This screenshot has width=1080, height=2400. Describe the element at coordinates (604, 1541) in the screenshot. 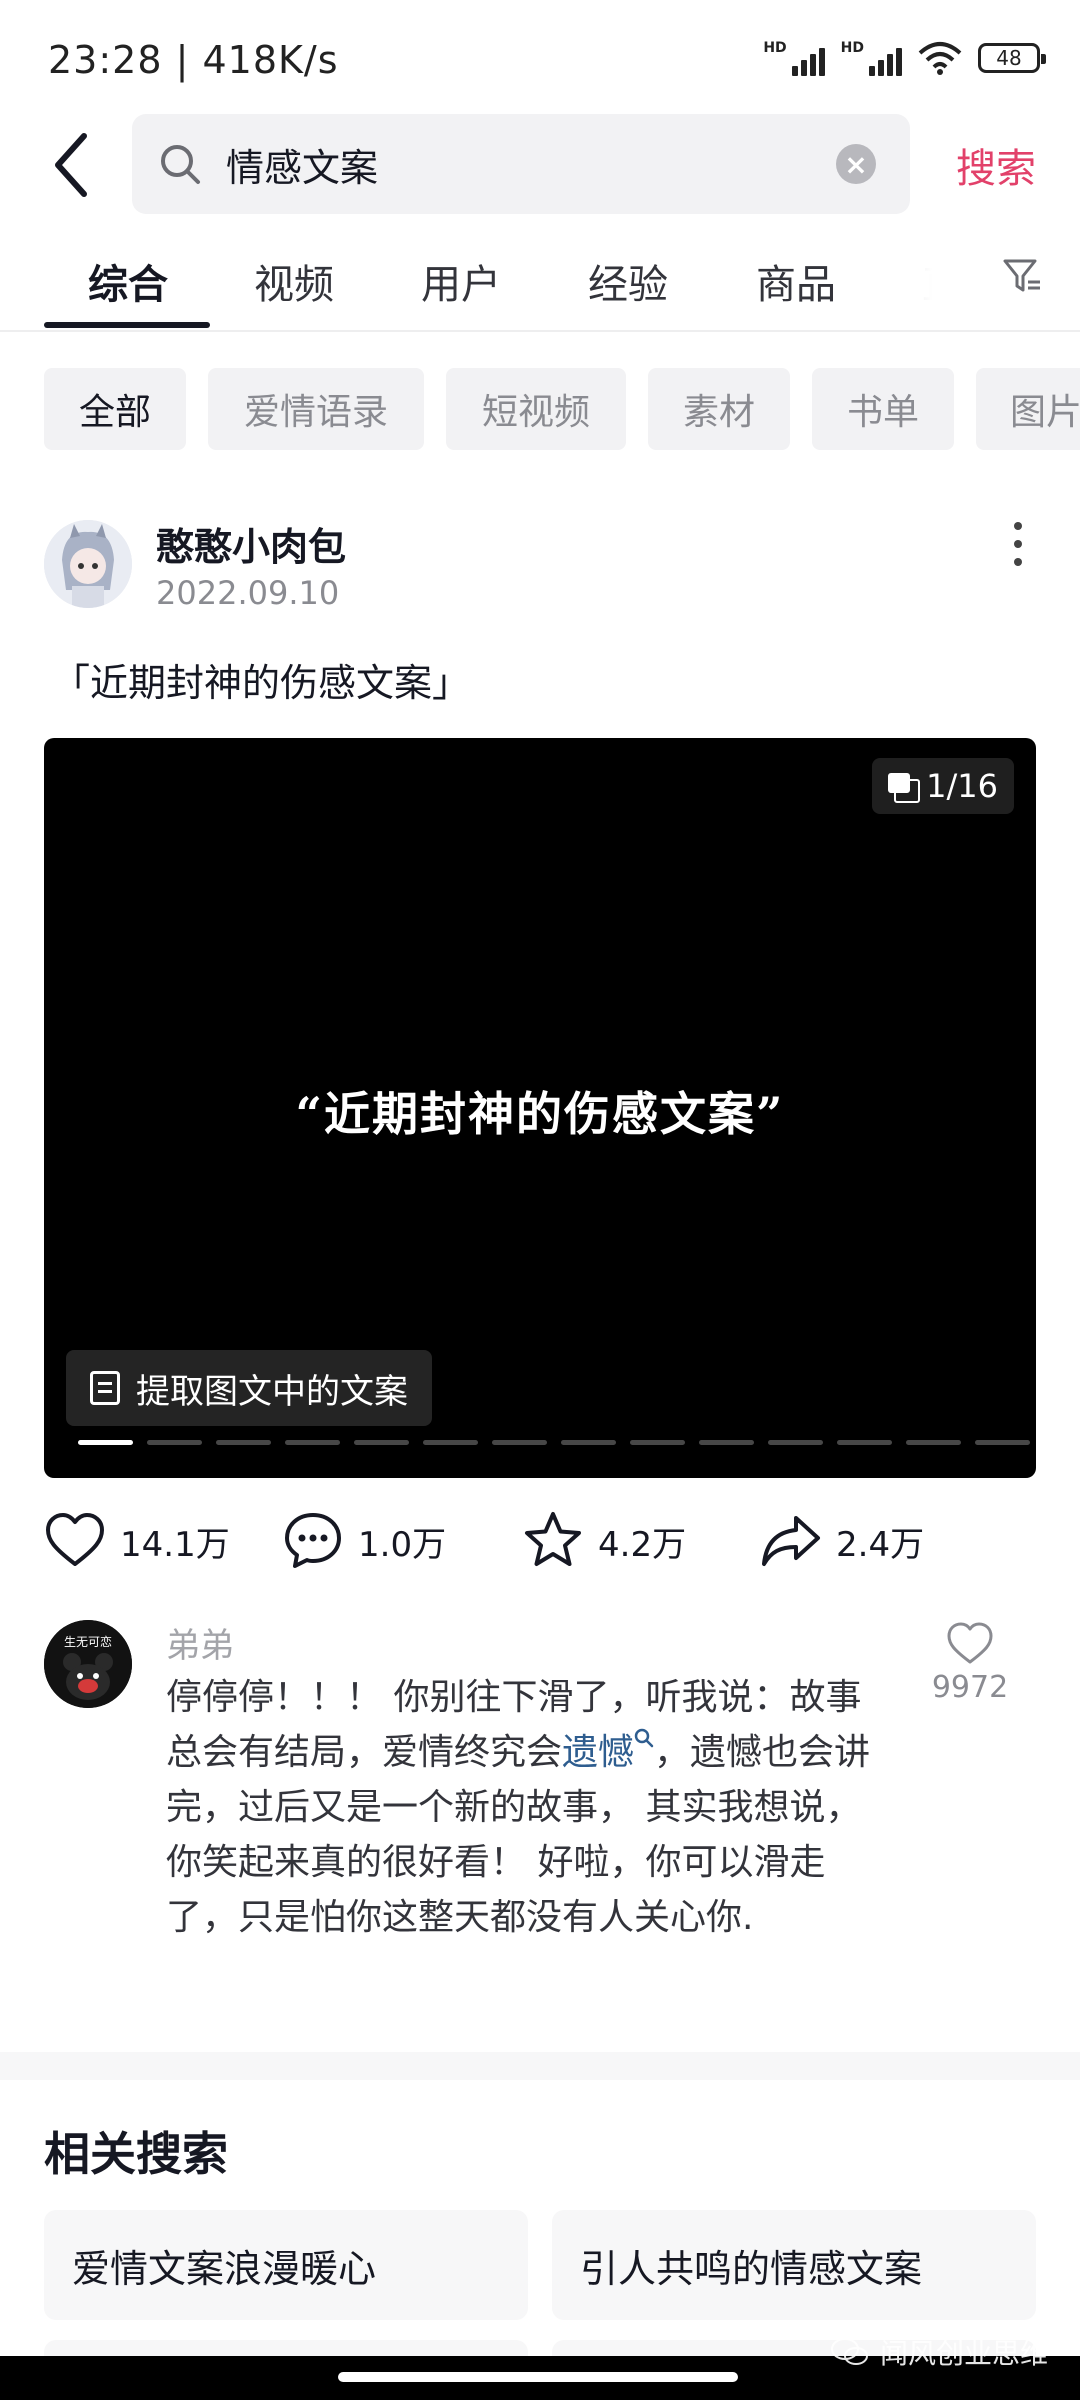

I see `favorite-button: 4.2万` at that location.